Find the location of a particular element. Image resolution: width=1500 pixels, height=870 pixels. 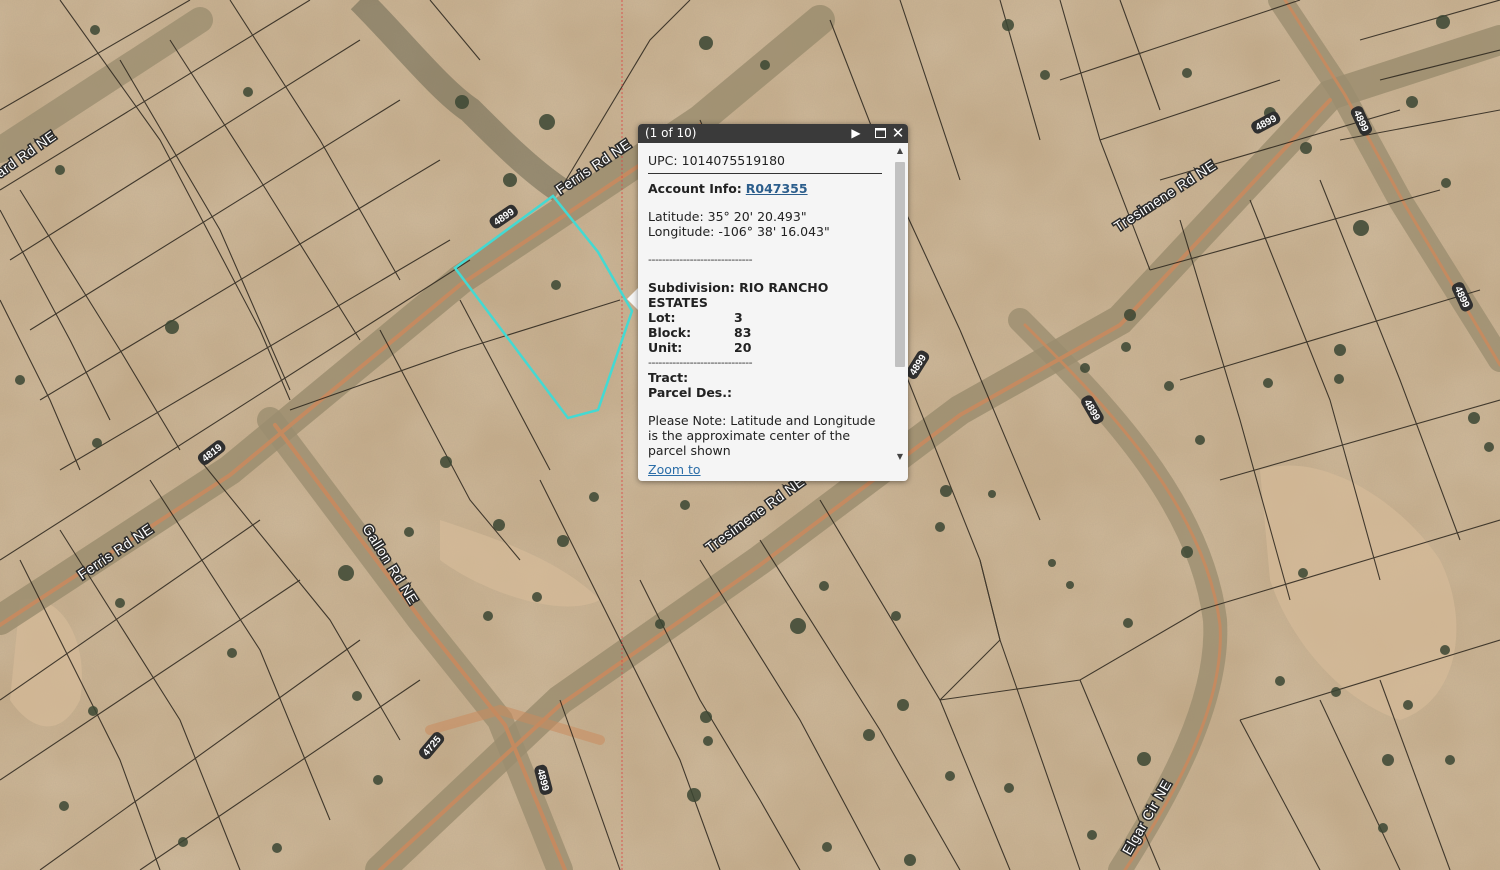

scroll-down-icon: ▼ is located at coordinates (900, 456).